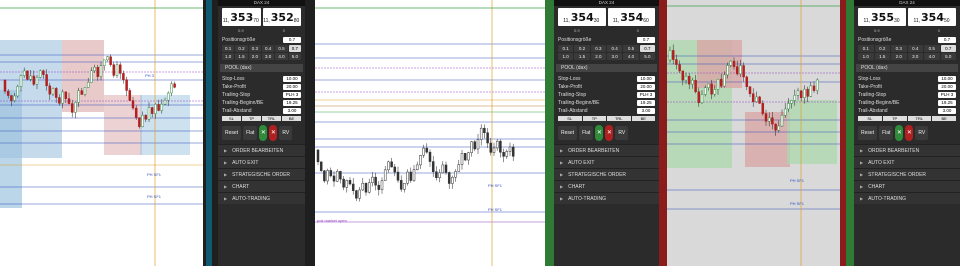 The height and width of the screenshot is (266, 960). What do you see at coordinates (228, 56) in the screenshot?
I see `size-button: 1.0` at bounding box center [228, 56].